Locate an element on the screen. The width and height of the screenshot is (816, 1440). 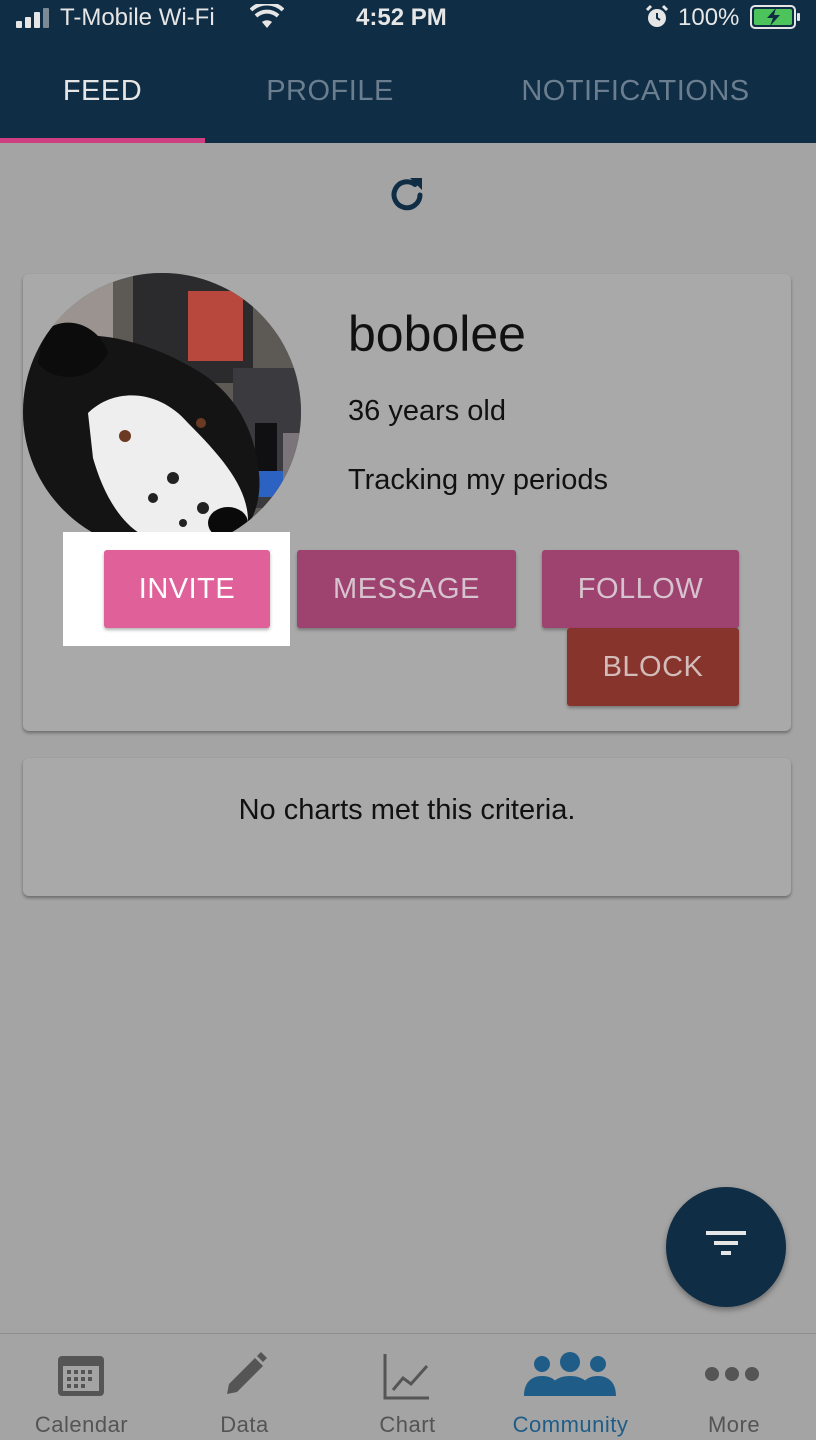
bottom-nav: Calendar Data Chart Community More is located at coordinates (408, 1386).